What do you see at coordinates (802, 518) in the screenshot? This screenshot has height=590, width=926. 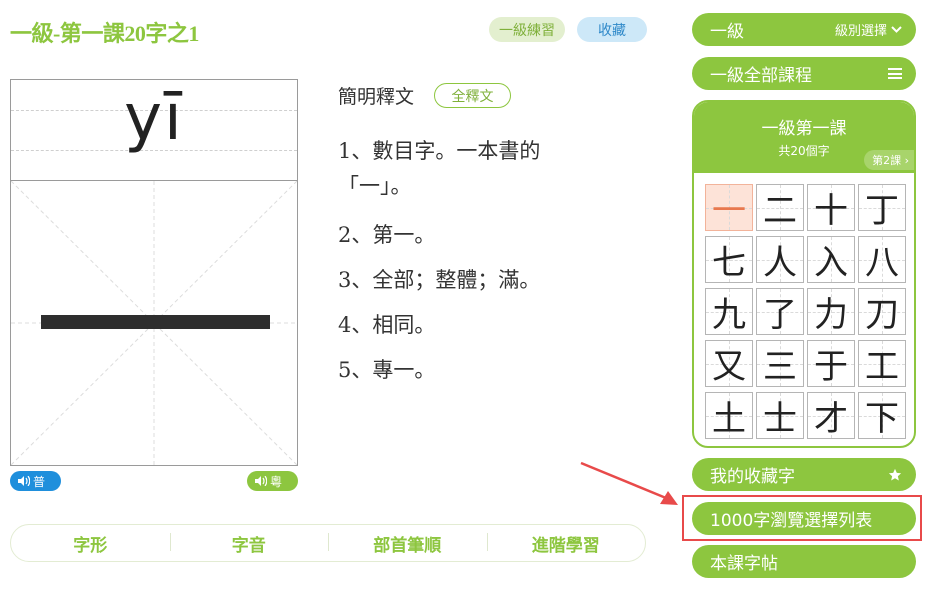 I see `highlight-box` at bounding box center [802, 518].